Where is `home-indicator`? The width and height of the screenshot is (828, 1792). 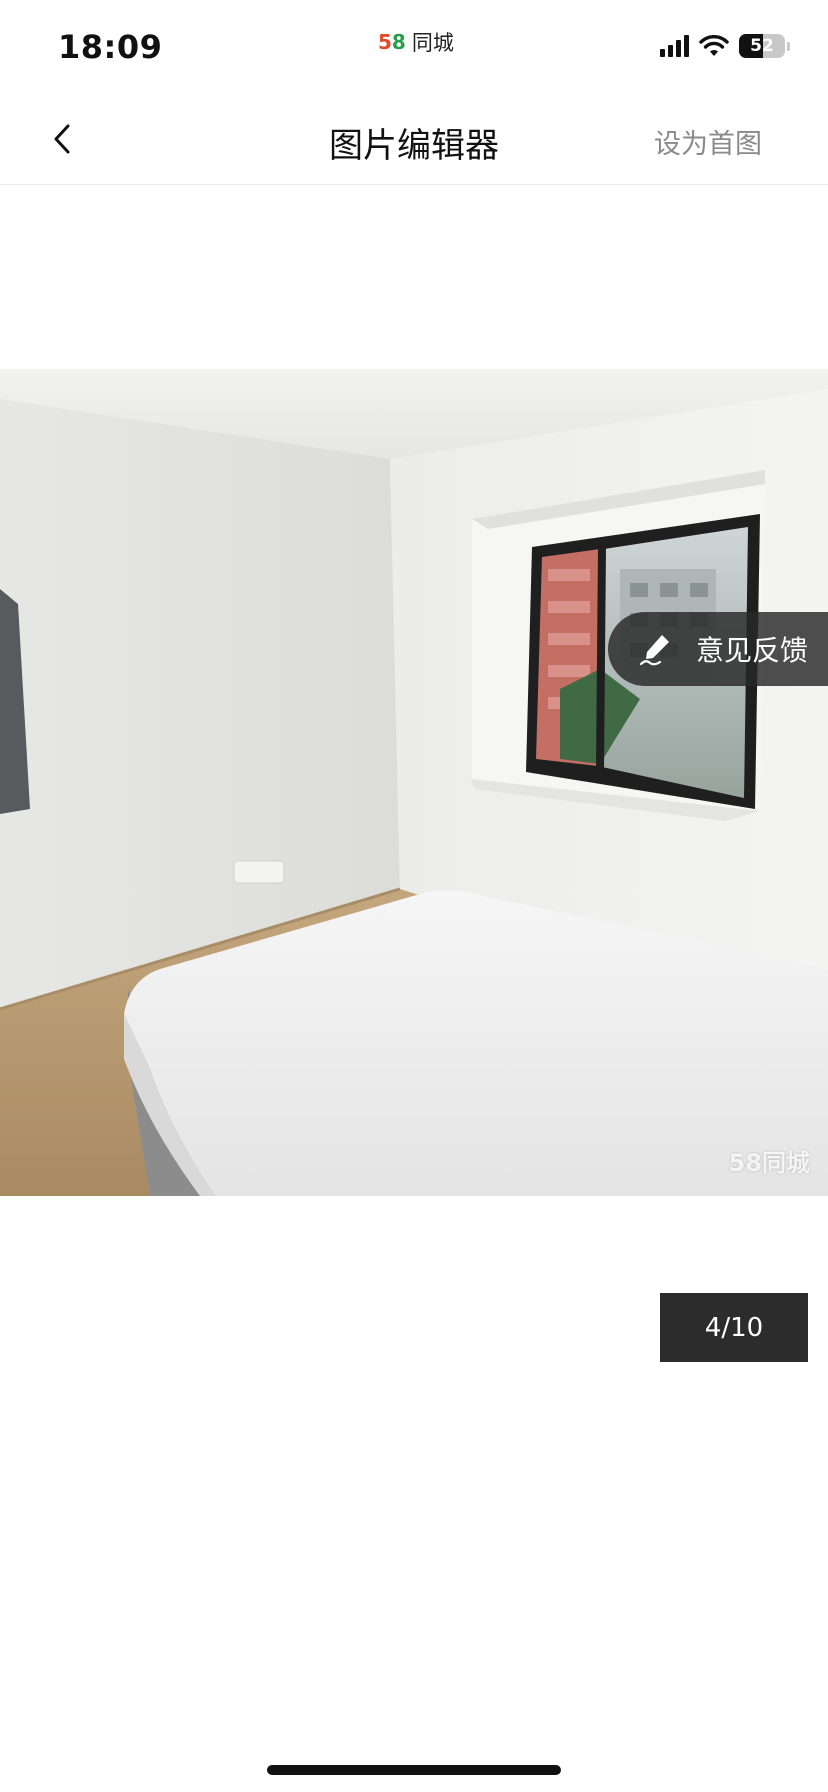 home-indicator is located at coordinates (414, 1770).